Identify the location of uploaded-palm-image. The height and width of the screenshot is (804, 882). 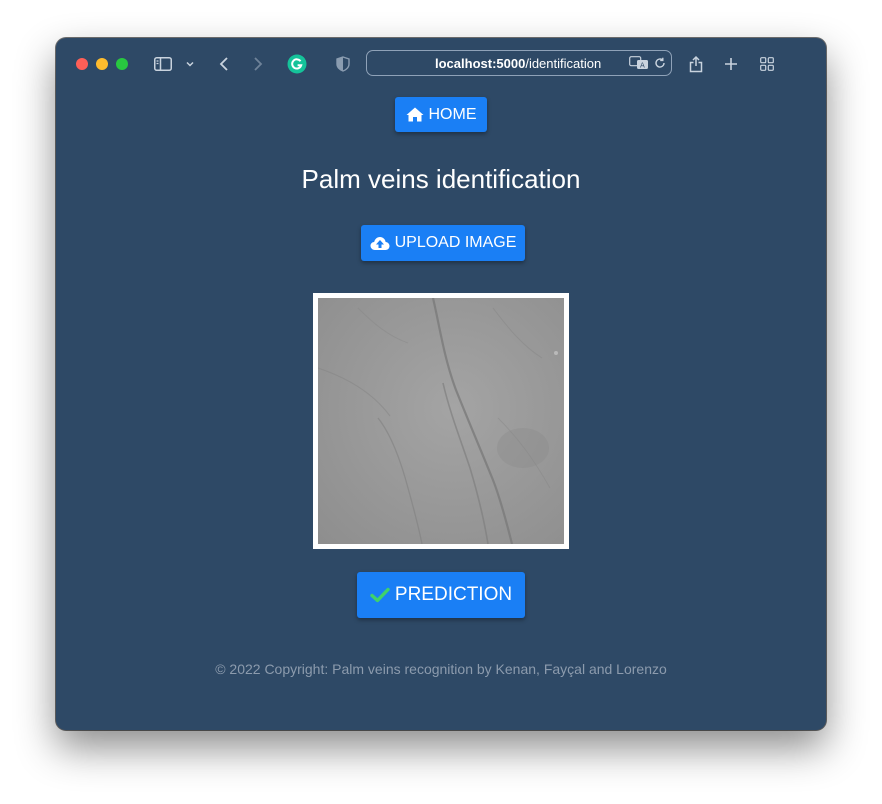
(441, 421).